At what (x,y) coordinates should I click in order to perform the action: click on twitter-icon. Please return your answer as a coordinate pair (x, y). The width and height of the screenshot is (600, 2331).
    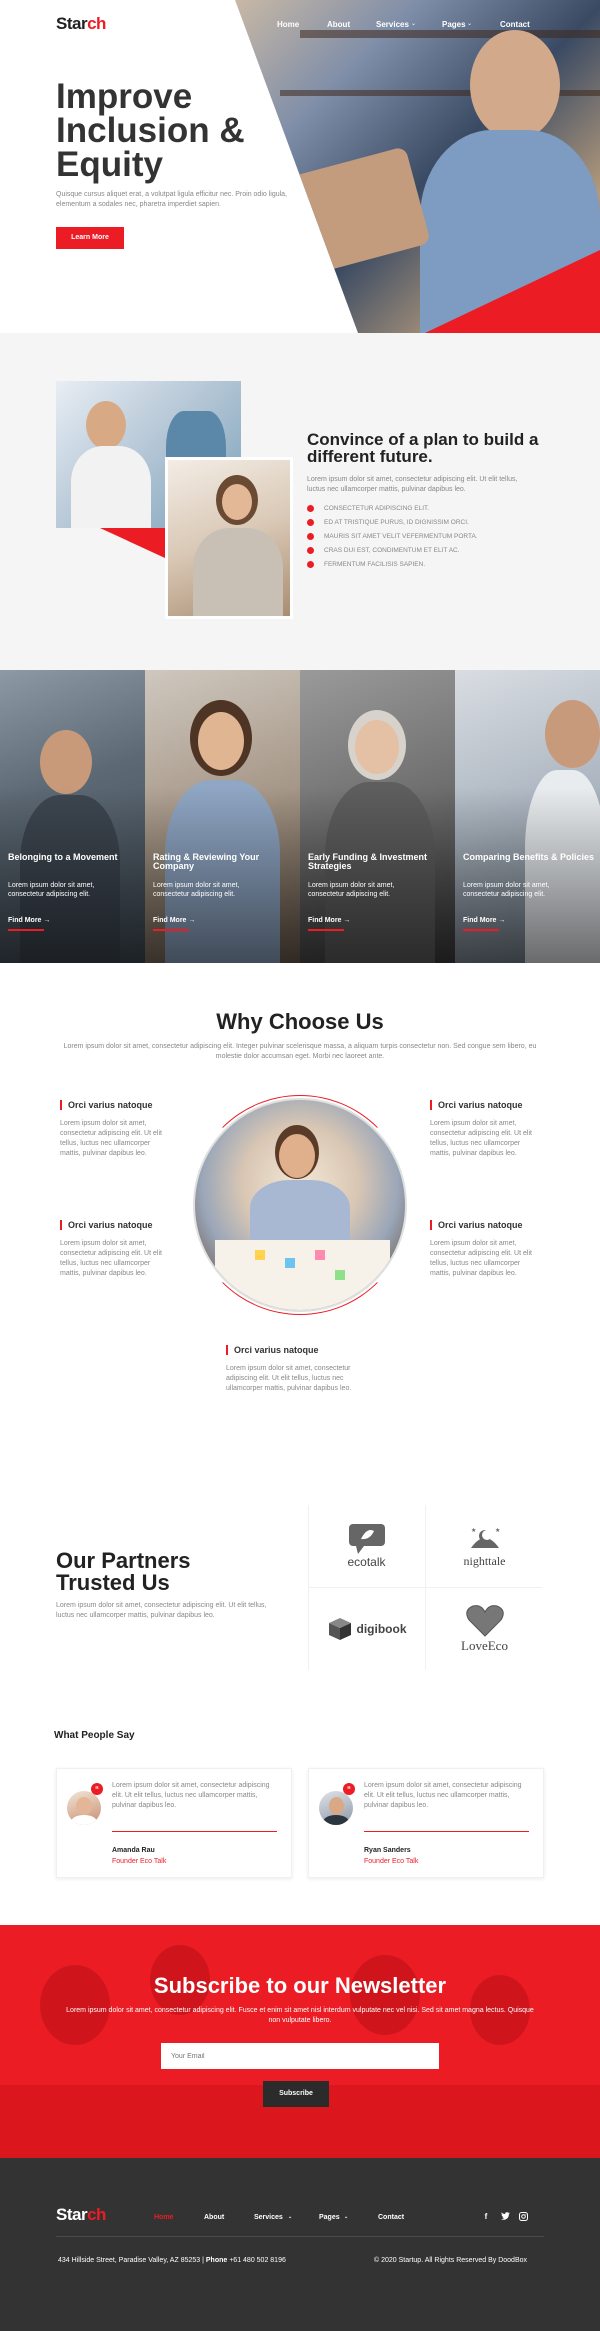
    Looking at the image, I should click on (505, 2217).